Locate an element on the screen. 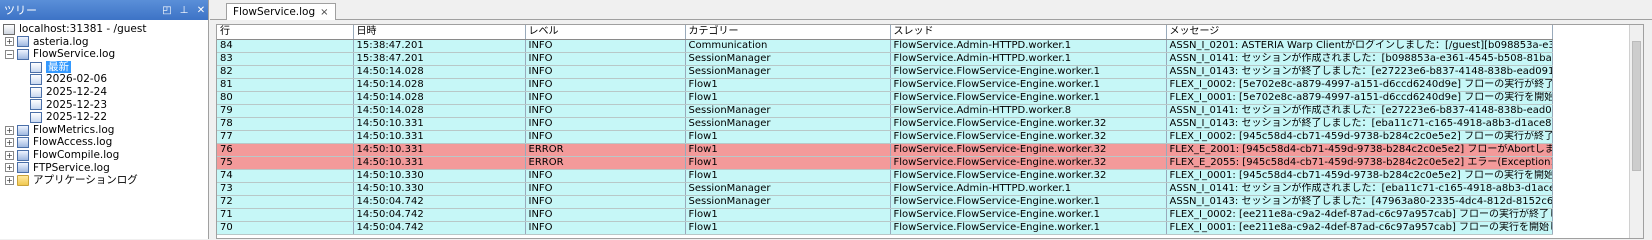  cell-line: 77 is located at coordinates (285, 137).